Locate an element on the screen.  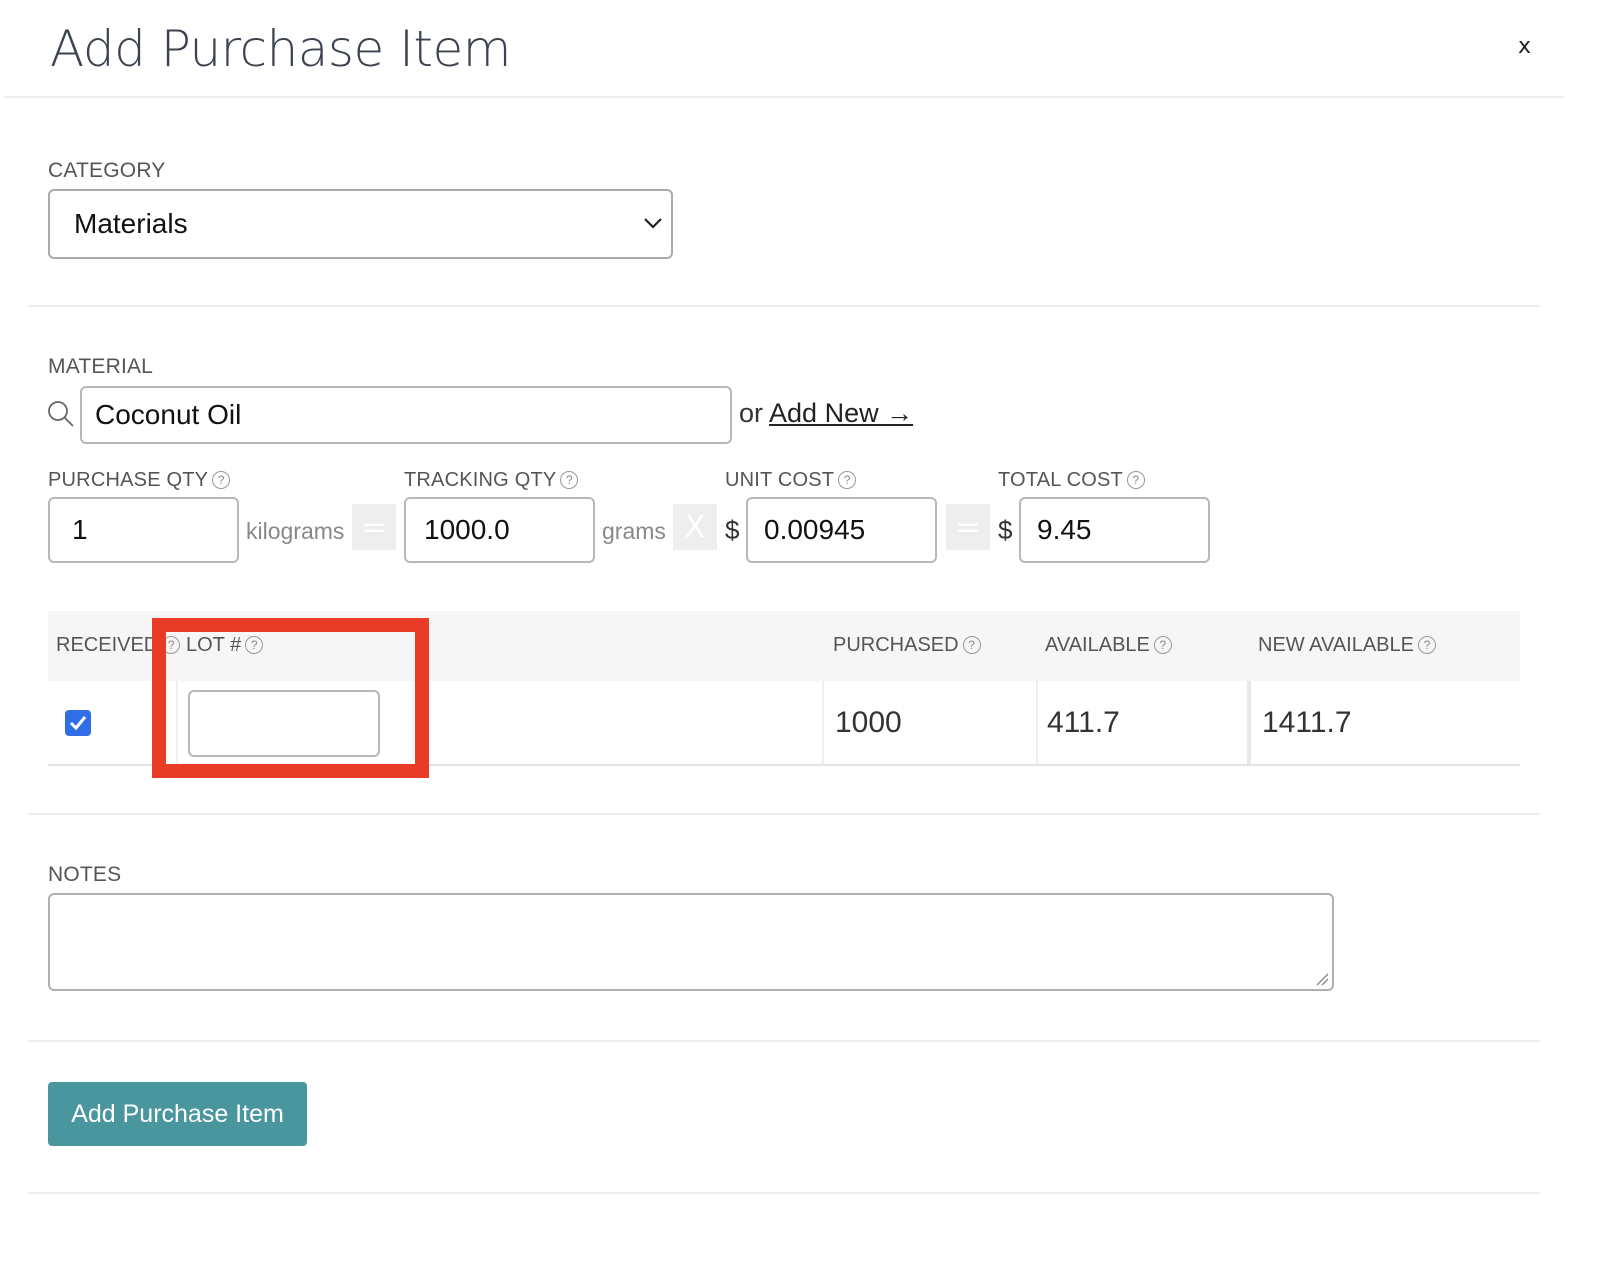
purchased-header-label: PURCHASED is located at coordinates (896, 645).